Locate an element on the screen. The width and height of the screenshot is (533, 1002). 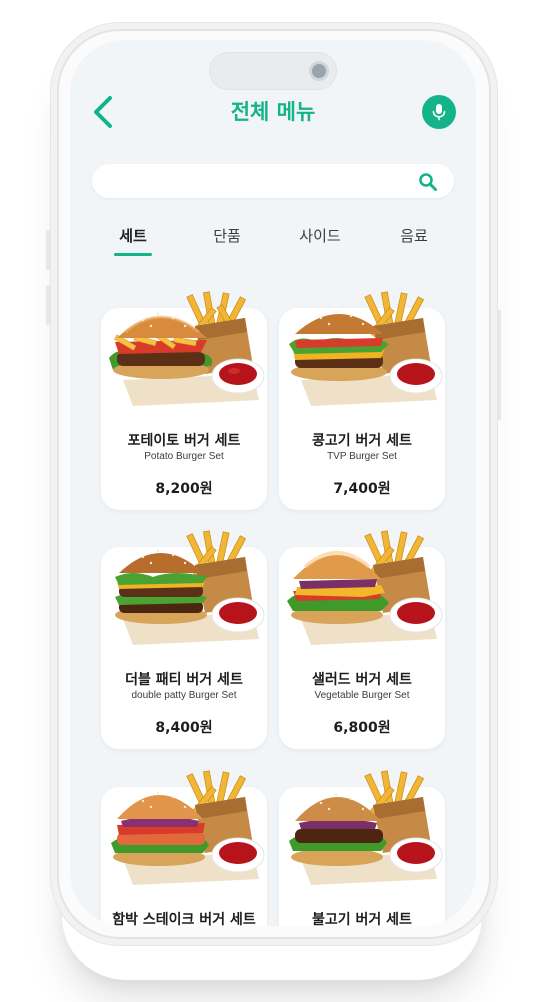
menu-name: 함박 스테이크 버거 세트 is located at coordinates (184, 919).